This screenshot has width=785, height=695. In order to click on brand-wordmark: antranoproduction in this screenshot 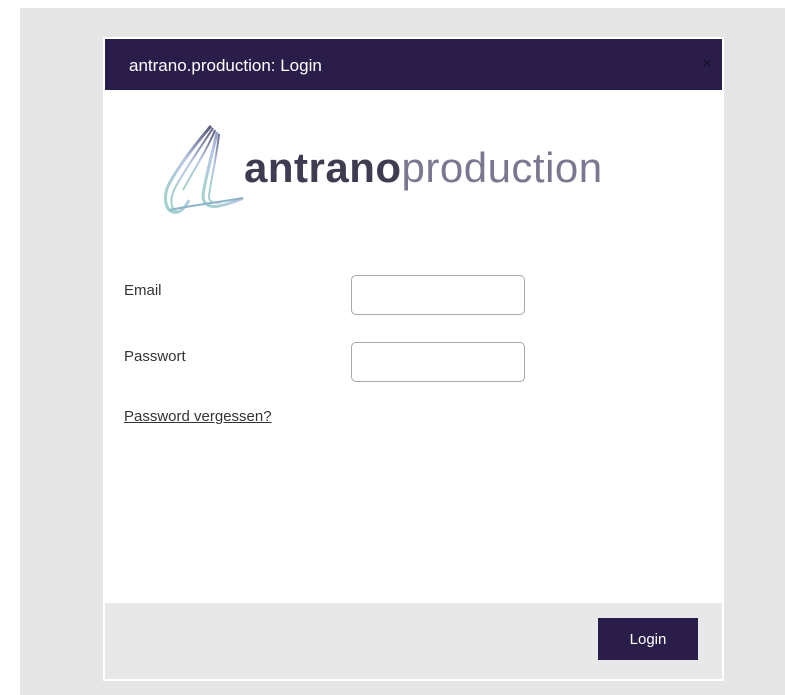, I will do `click(423, 168)`.